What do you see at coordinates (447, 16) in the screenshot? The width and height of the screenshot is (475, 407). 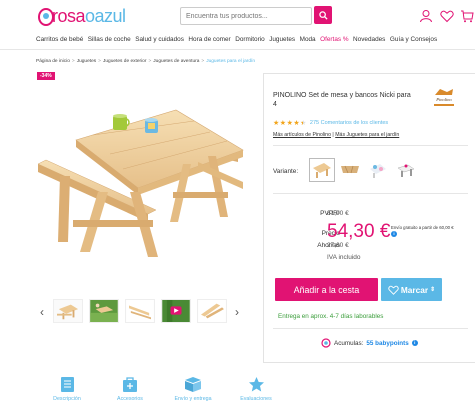 I see `heart-icon` at bounding box center [447, 16].